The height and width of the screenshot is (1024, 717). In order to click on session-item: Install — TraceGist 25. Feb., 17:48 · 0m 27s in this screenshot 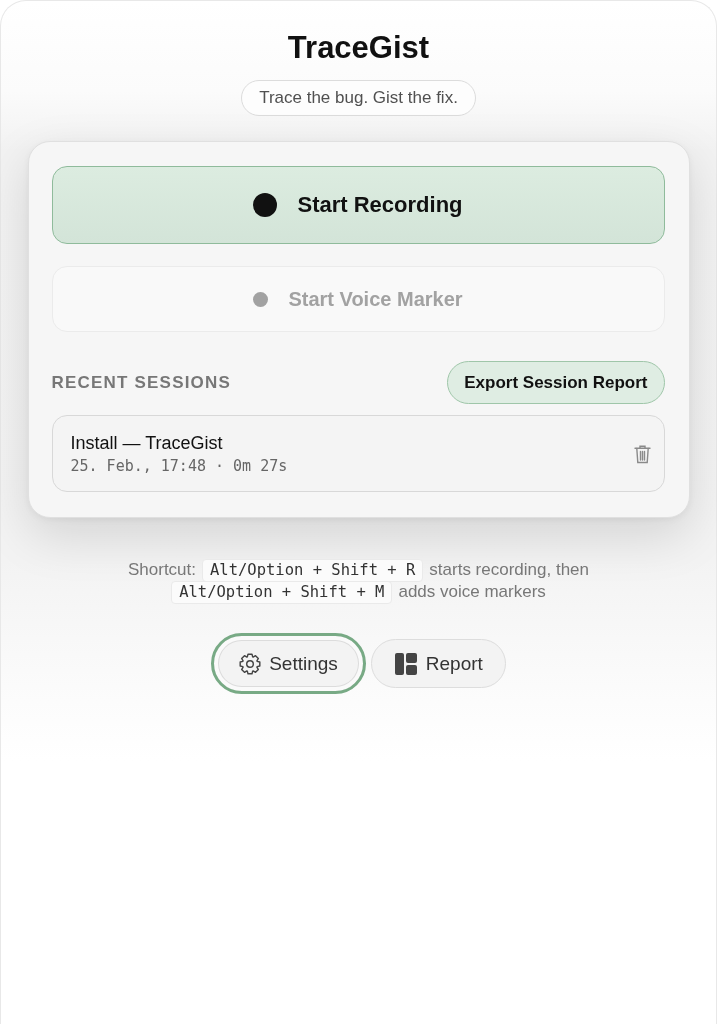, I will do `click(358, 453)`.